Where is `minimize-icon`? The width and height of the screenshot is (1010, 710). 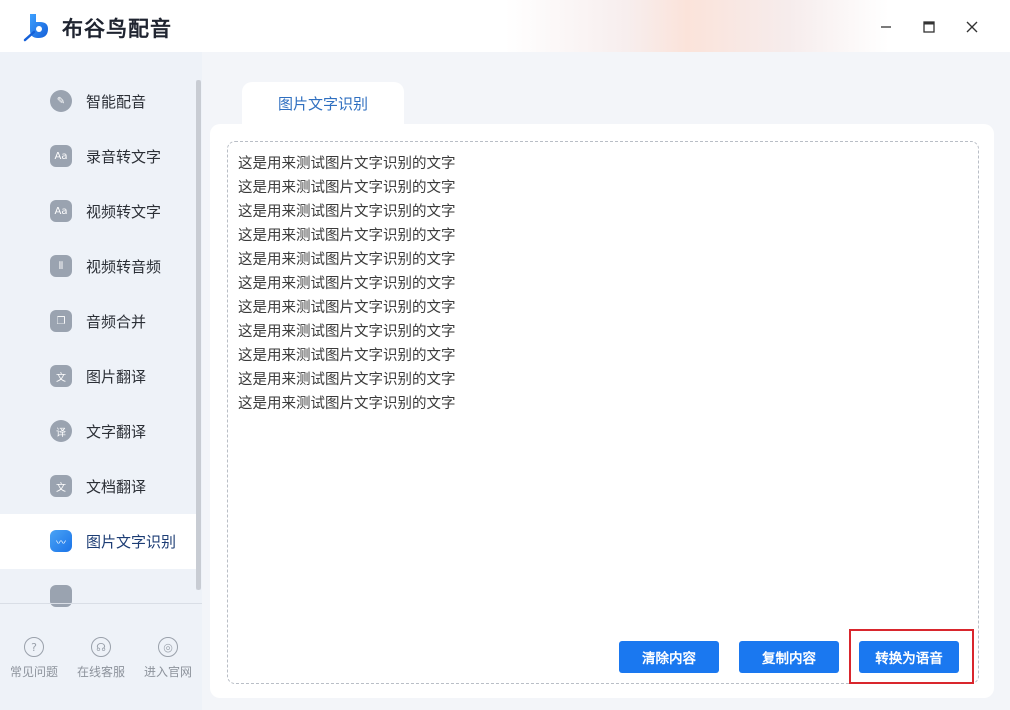 minimize-icon is located at coordinates (886, 27).